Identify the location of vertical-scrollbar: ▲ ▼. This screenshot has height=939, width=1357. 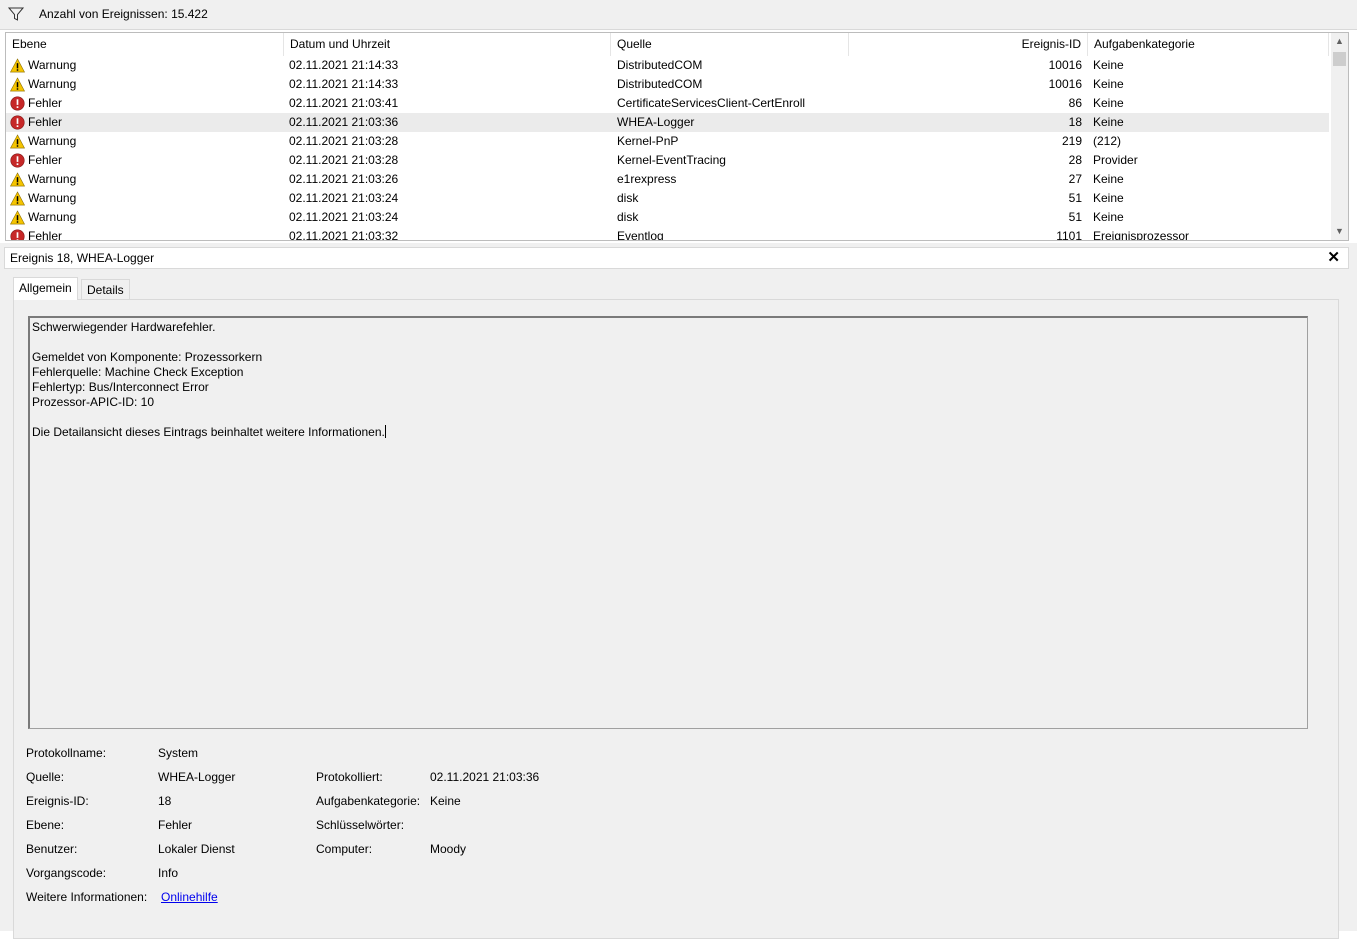
(1339, 136).